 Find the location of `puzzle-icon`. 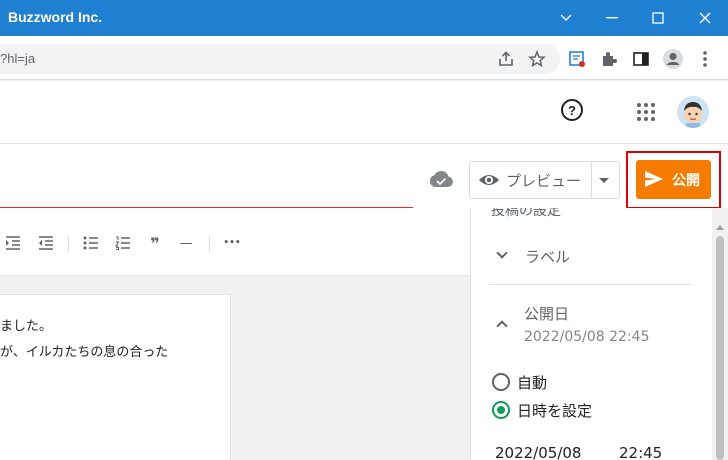

puzzle-icon is located at coordinates (609, 59).